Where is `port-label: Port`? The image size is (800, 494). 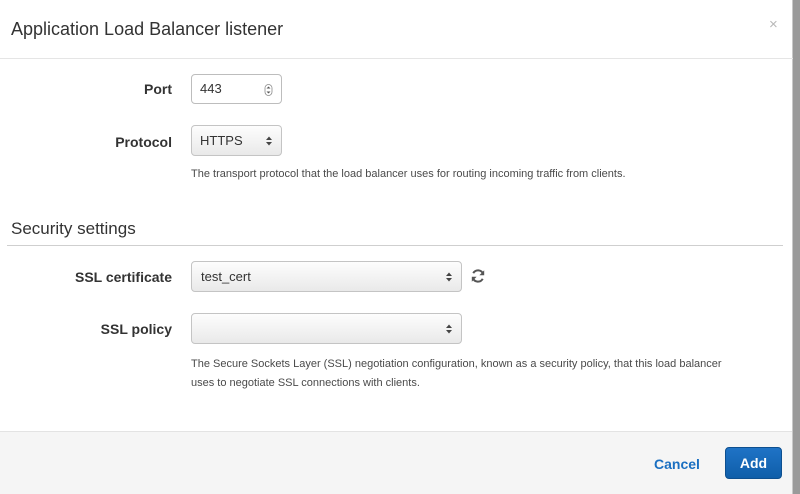 port-label: Port is located at coordinates (158, 89).